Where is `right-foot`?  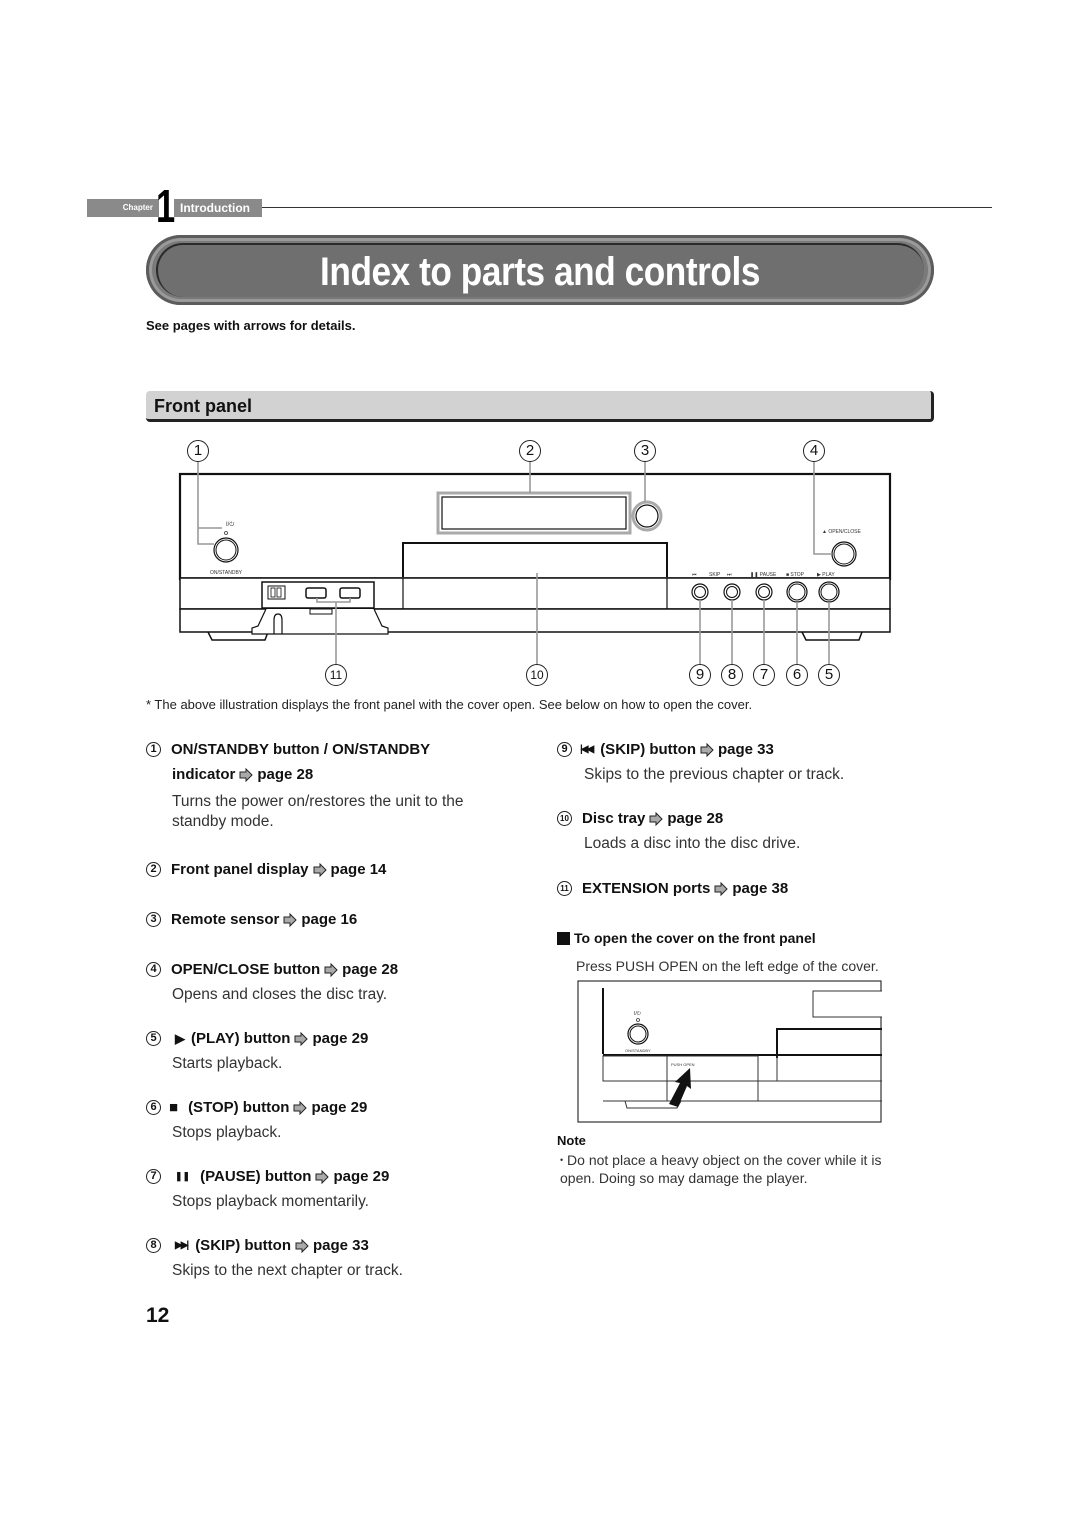
right-foot is located at coordinates (832, 636).